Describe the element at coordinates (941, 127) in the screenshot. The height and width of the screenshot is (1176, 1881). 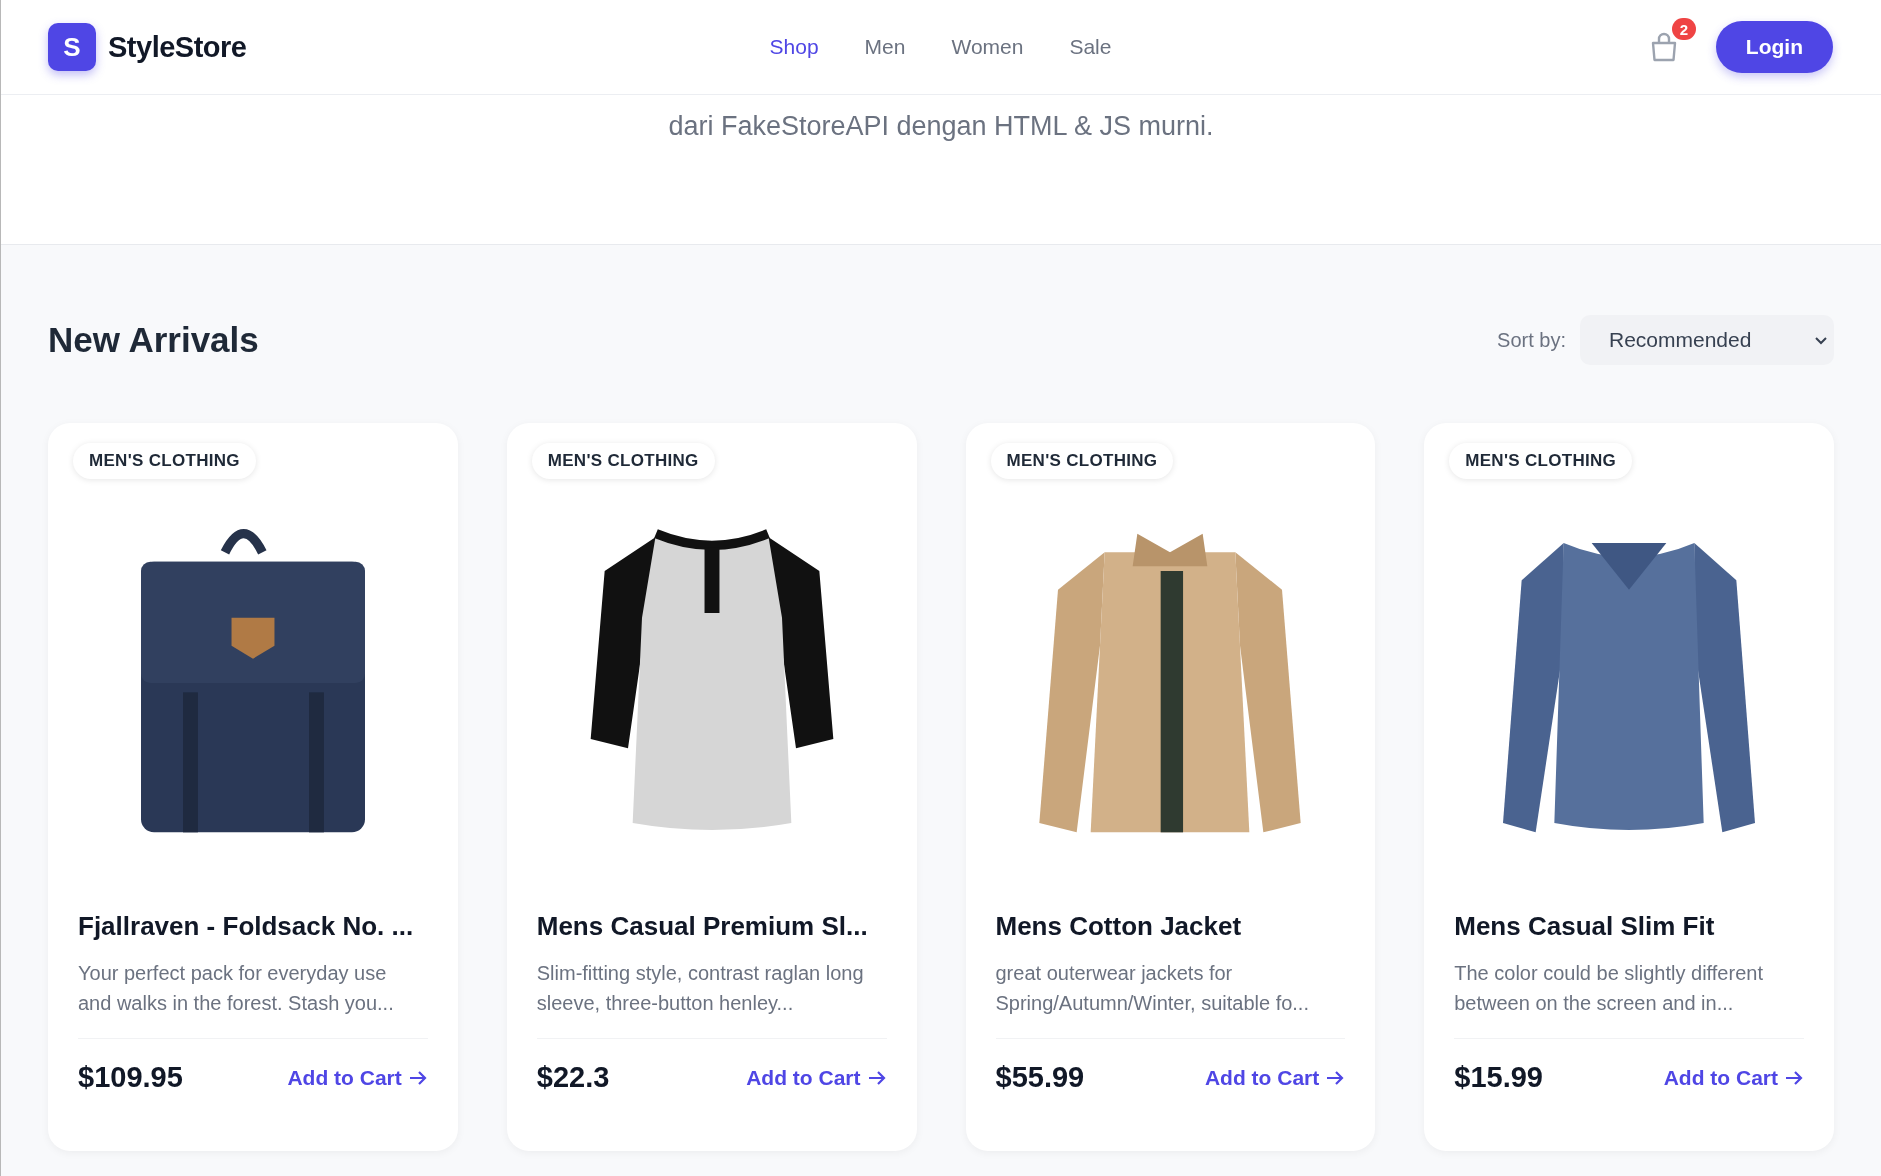
I see `hero-subtitle: dari FakeStoreAPI dengan HTML & JS murni.` at that location.